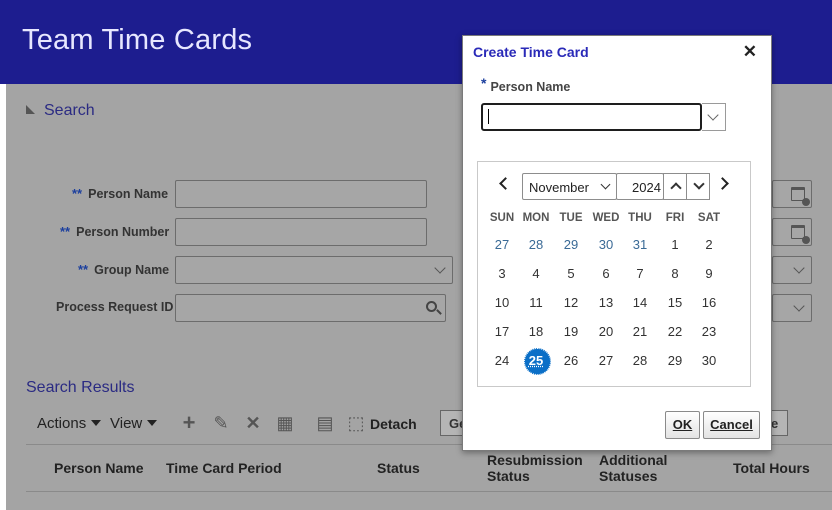 The image size is (832, 510). What do you see at coordinates (750, 52) in the screenshot?
I see `close-icon: ✕` at bounding box center [750, 52].